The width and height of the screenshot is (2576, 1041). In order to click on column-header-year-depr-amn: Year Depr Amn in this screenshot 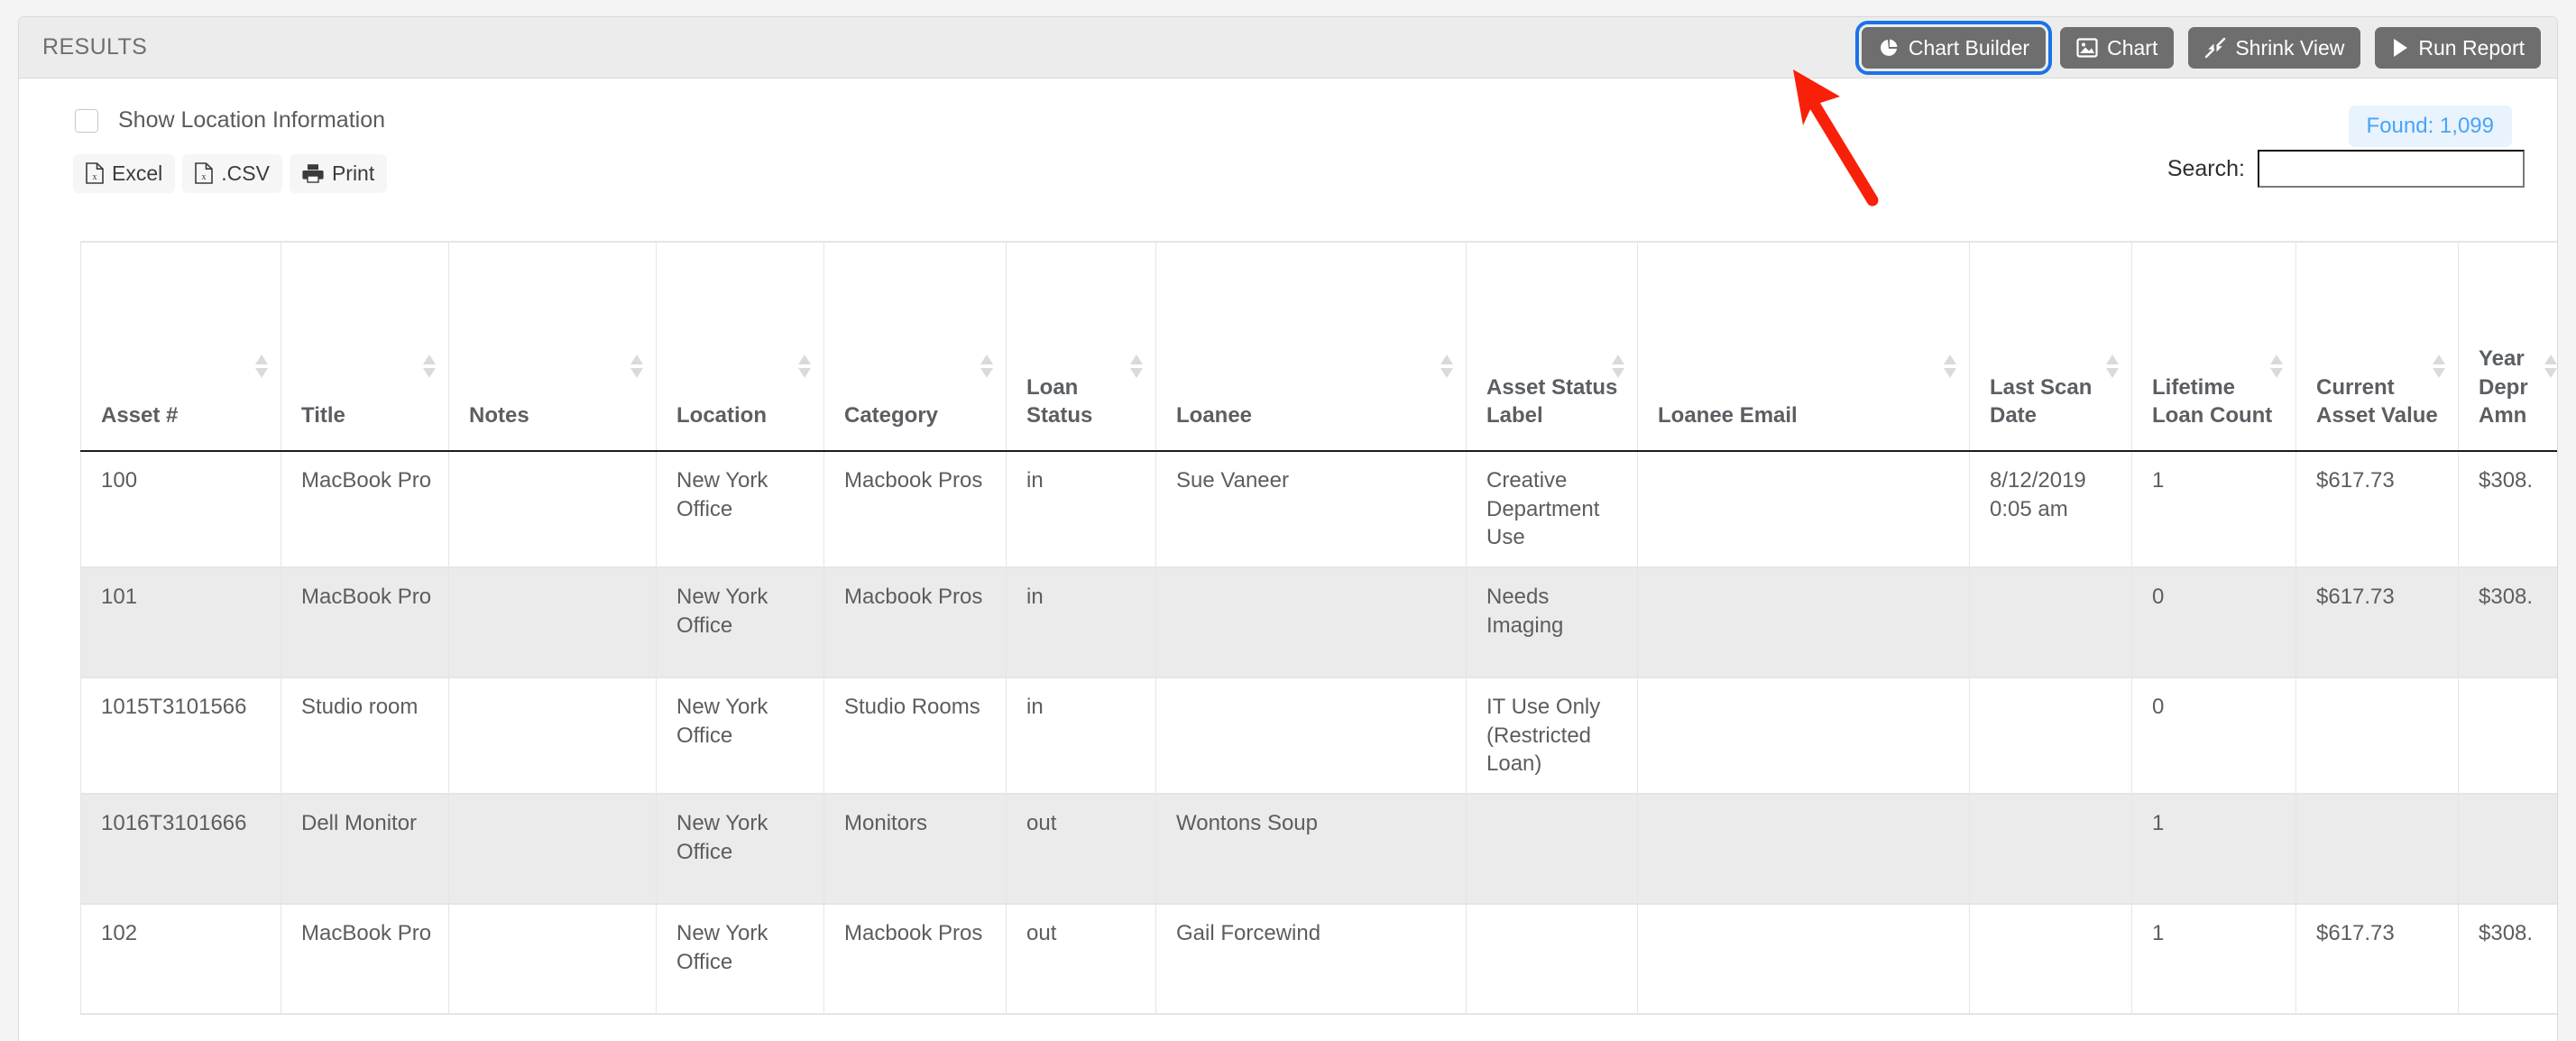, I will do `click(2507, 346)`.